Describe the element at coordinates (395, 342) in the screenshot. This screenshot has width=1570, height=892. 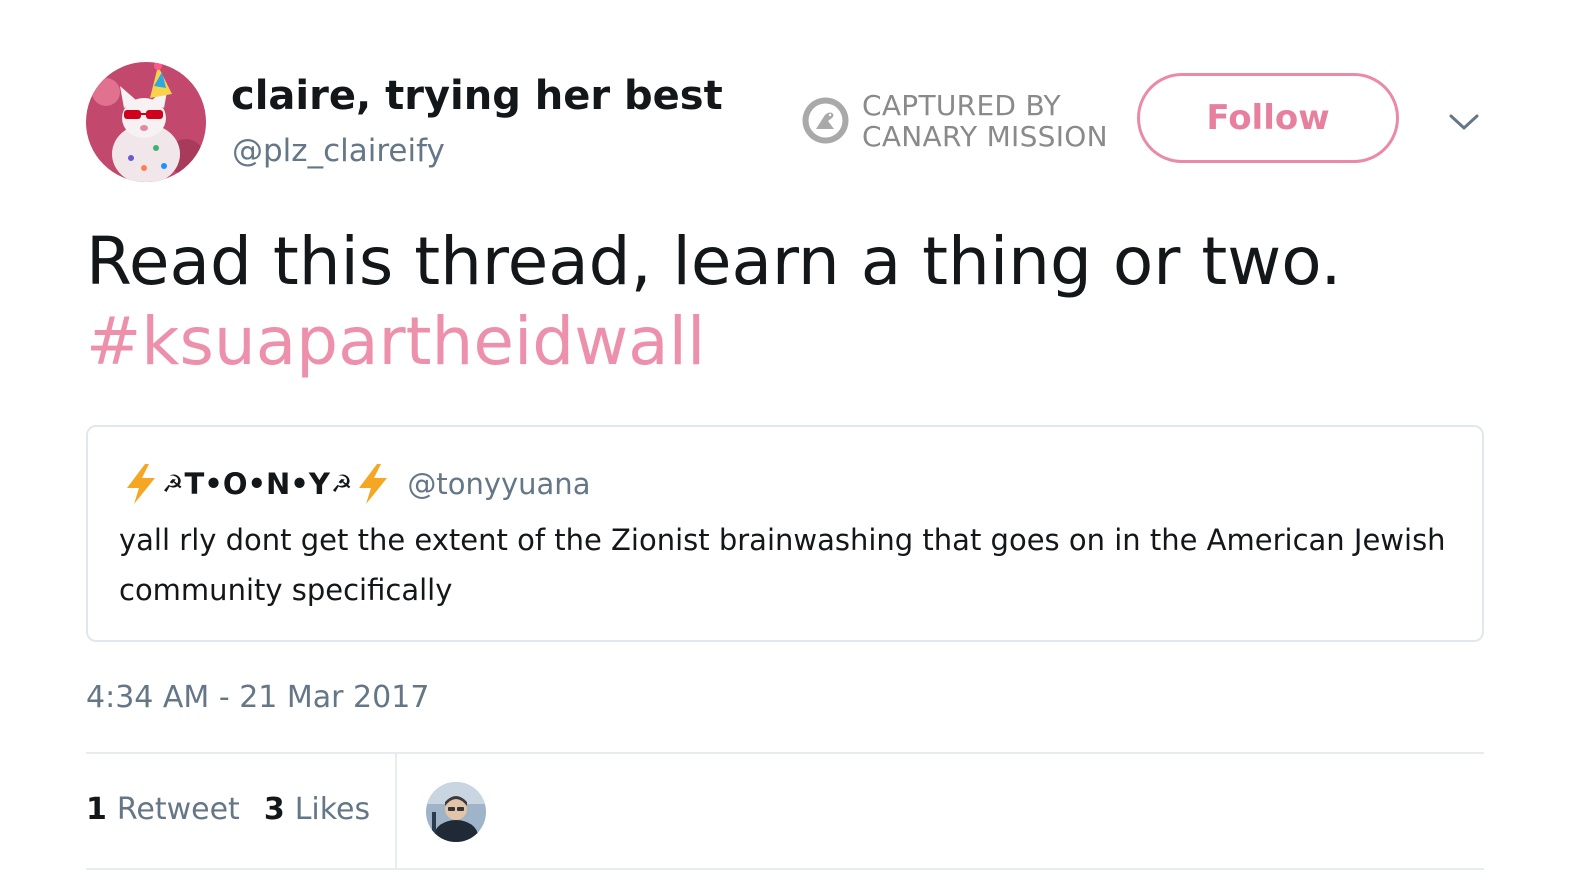
I see `hashtag-link: #ksuapartheidwall` at that location.